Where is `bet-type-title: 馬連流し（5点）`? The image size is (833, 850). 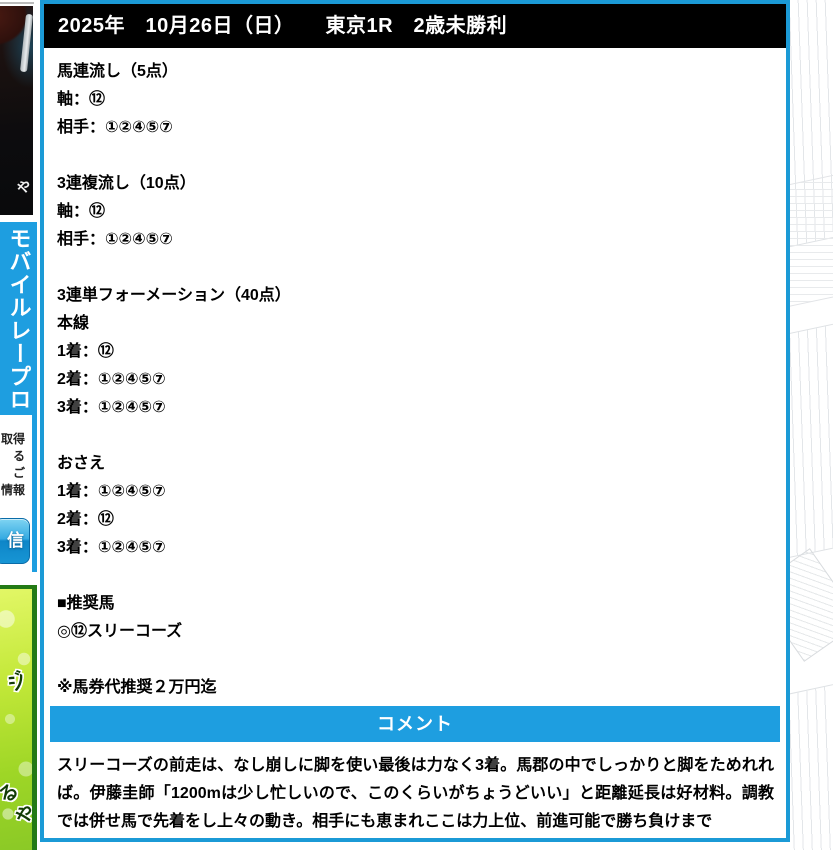
bet-type-title: 馬連流し（5点） is located at coordinates (117, 71).